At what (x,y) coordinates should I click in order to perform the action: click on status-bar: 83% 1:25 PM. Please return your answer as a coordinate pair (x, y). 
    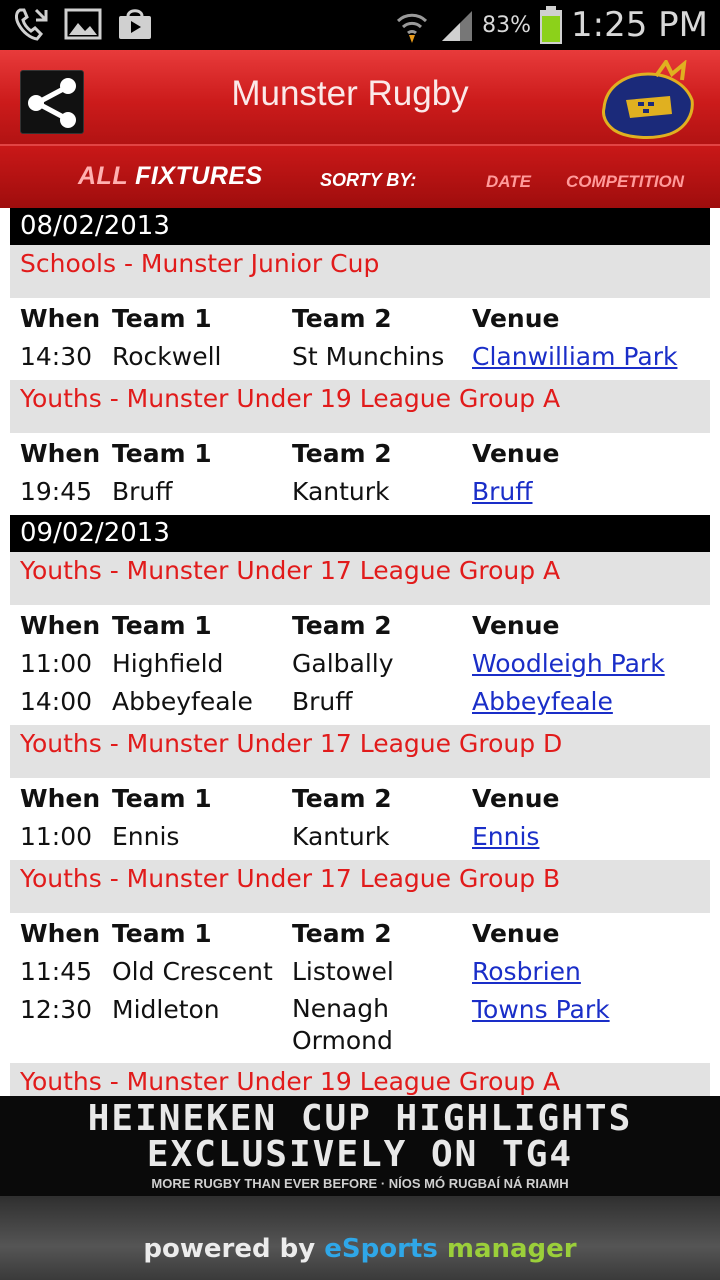
    Looking at the image, I should click on (360, 25).